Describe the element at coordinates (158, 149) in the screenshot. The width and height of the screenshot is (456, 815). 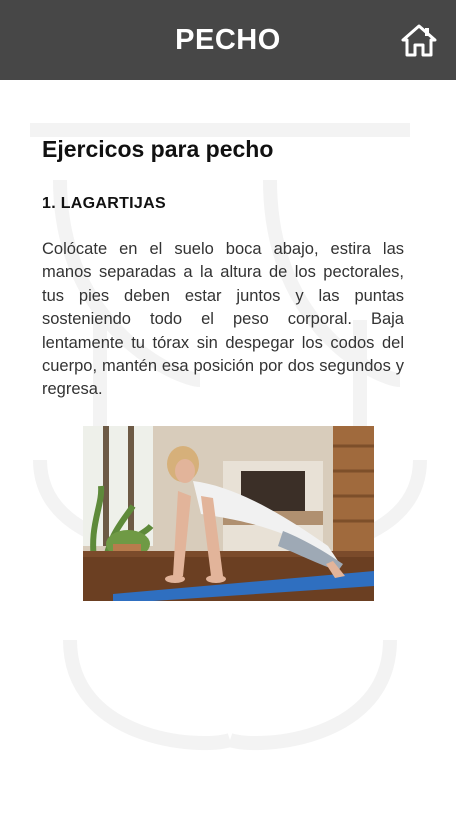
I see `section-title: Ejercicos para pecho` at that location.